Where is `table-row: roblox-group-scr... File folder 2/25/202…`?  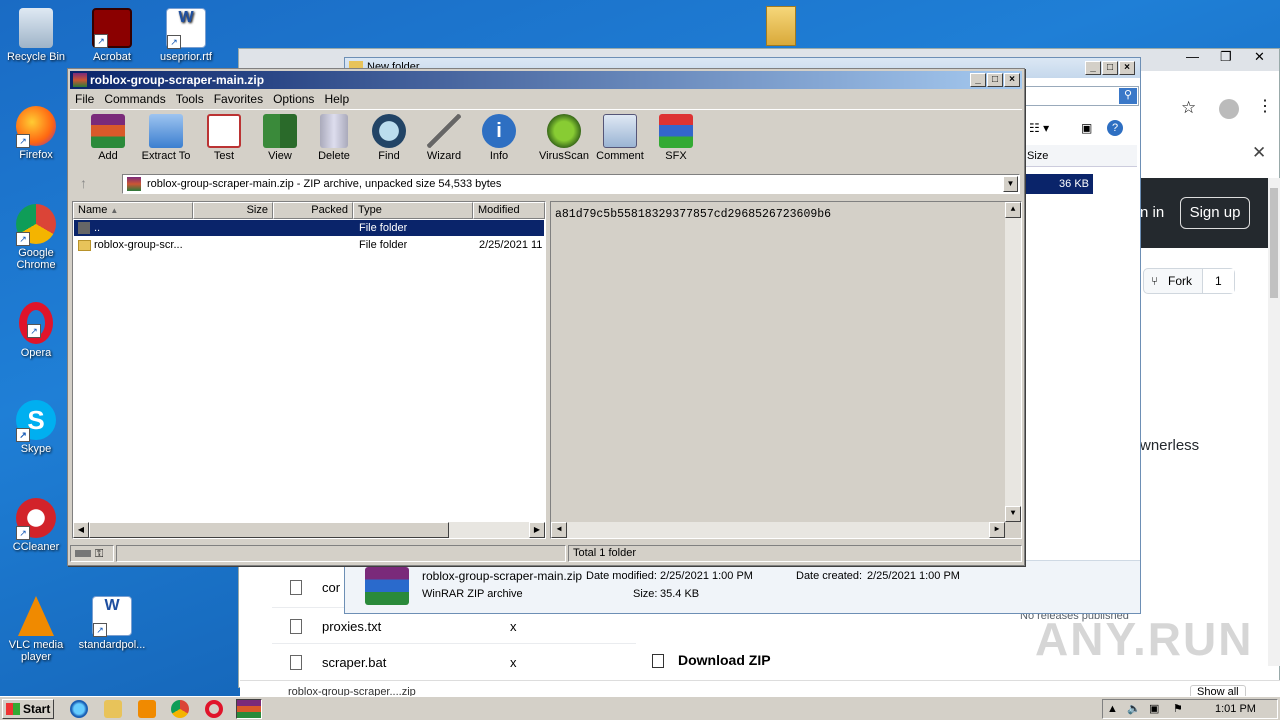
table-row: roblox-group-scr... File folder 2/25/202… is located at coordinates (309, 245).